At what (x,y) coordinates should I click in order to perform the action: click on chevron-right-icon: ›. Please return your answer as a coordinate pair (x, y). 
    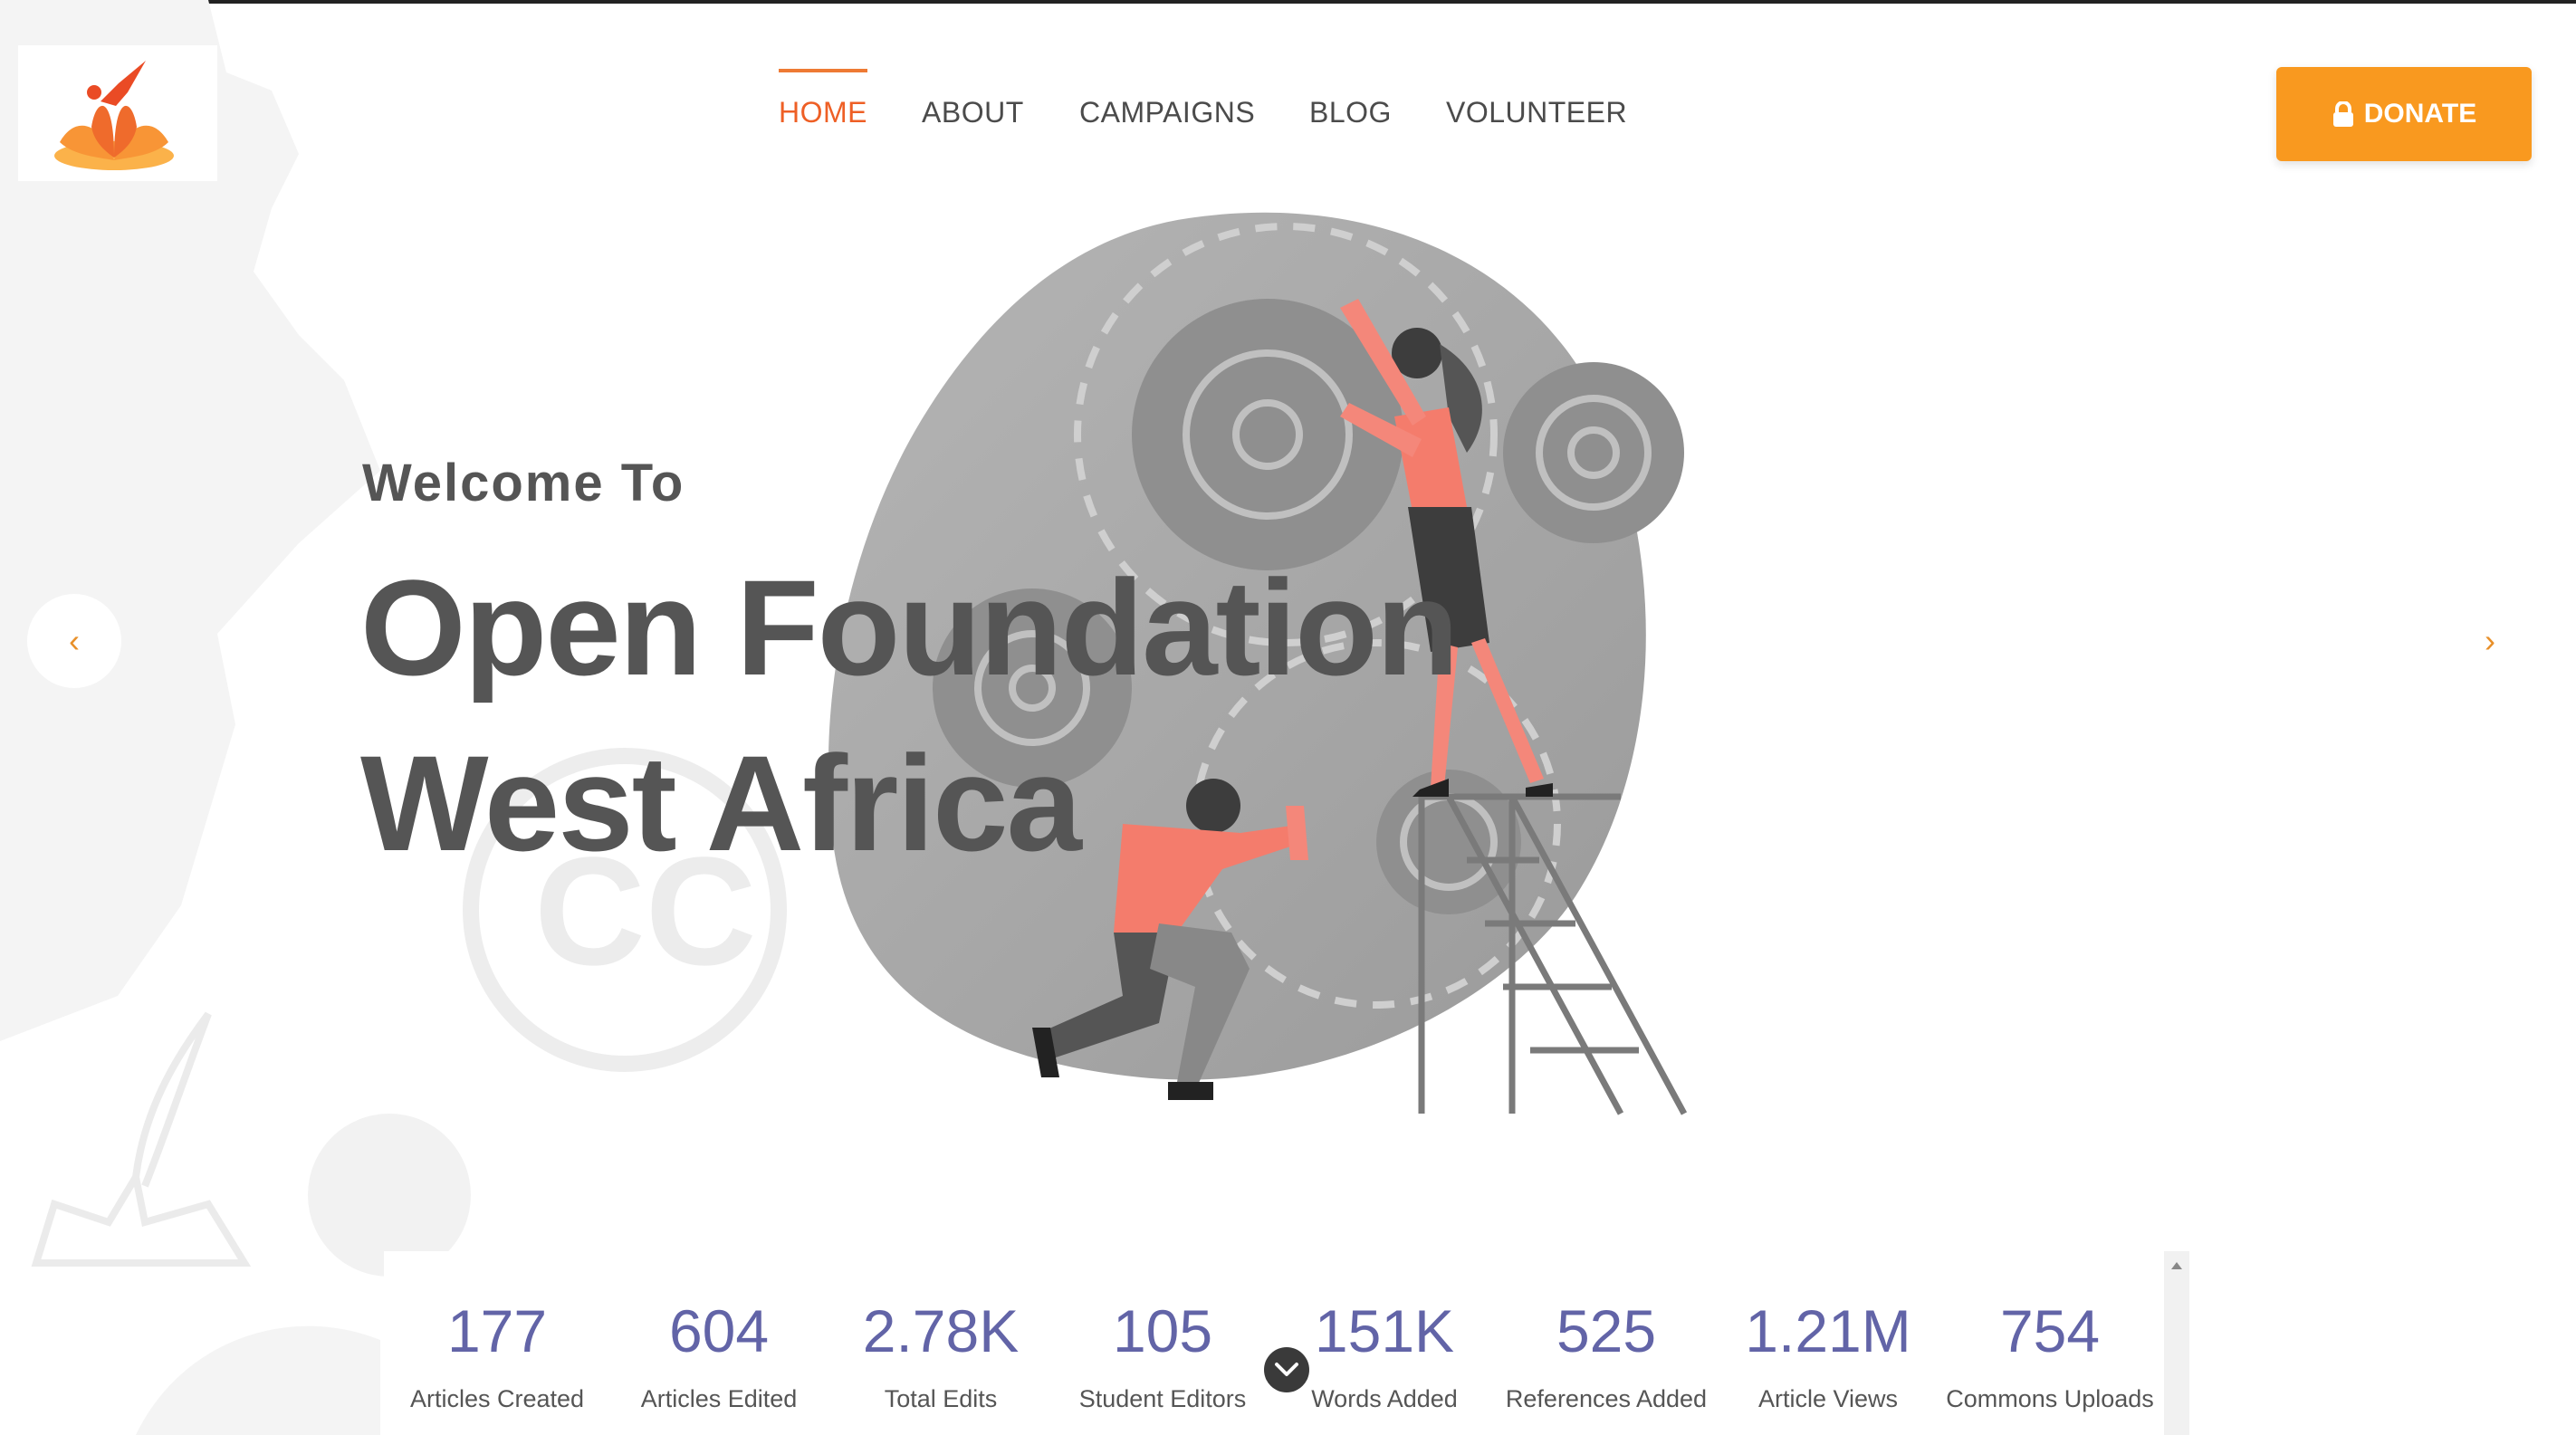
    Looking at the image, I should click on (2490, 641).